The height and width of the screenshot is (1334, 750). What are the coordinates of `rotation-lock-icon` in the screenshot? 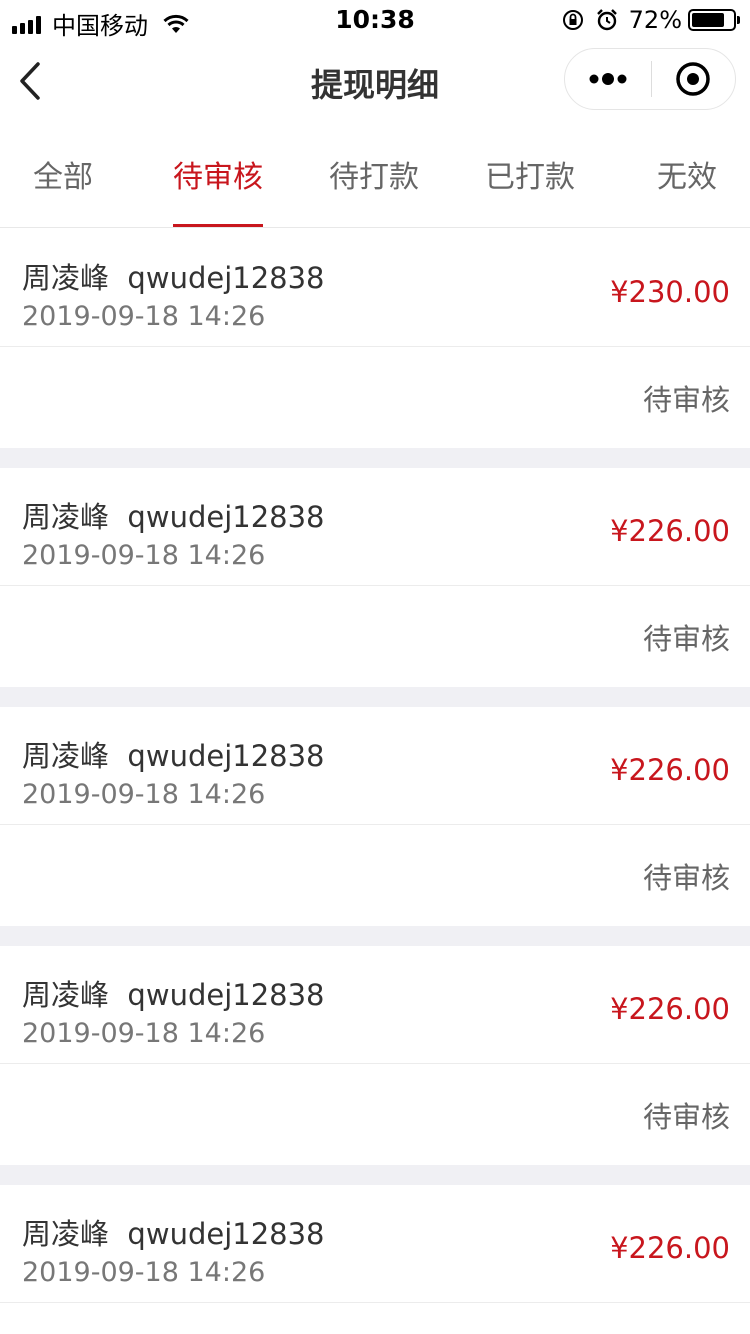 It's located at (572, 20).